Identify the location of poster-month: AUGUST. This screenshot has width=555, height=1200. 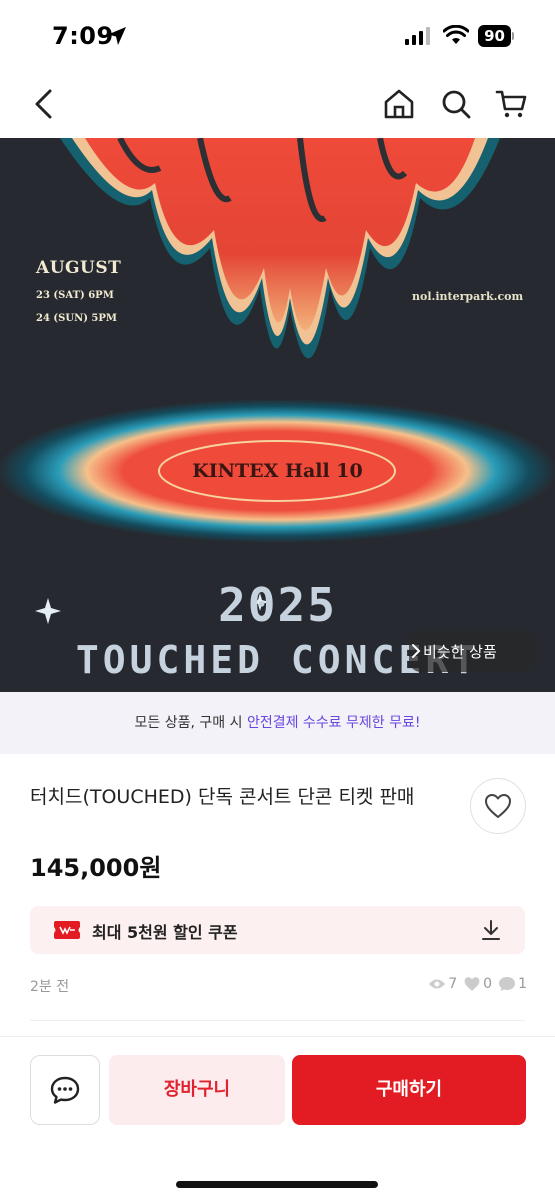
(79, 268).